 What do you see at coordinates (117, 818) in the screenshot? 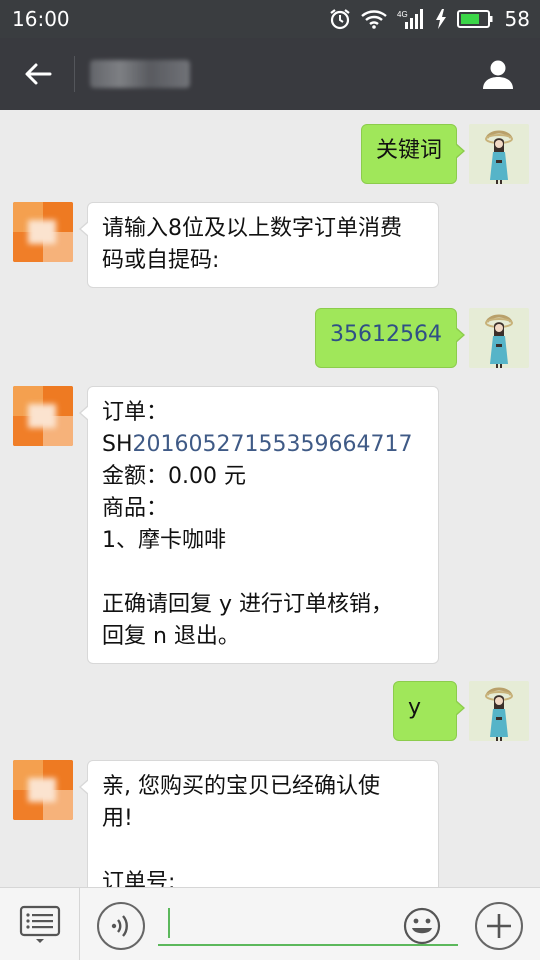
I see `message-line: 用!` at bounding box center [117, 818].